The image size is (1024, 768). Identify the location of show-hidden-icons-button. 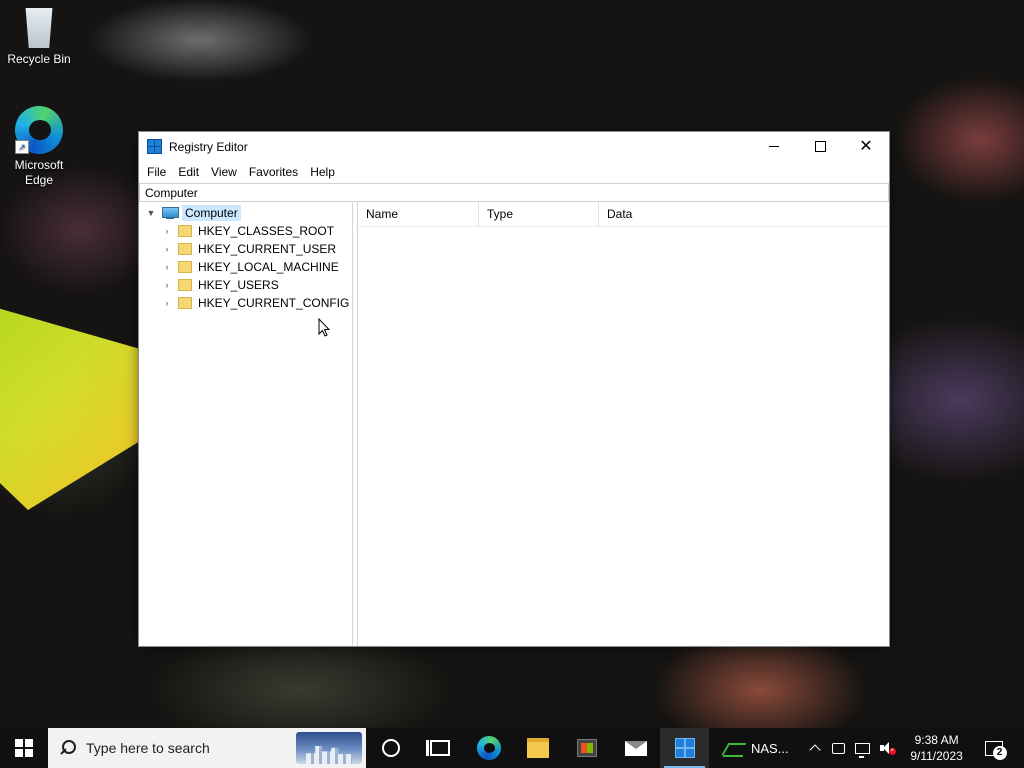
(815, 748).